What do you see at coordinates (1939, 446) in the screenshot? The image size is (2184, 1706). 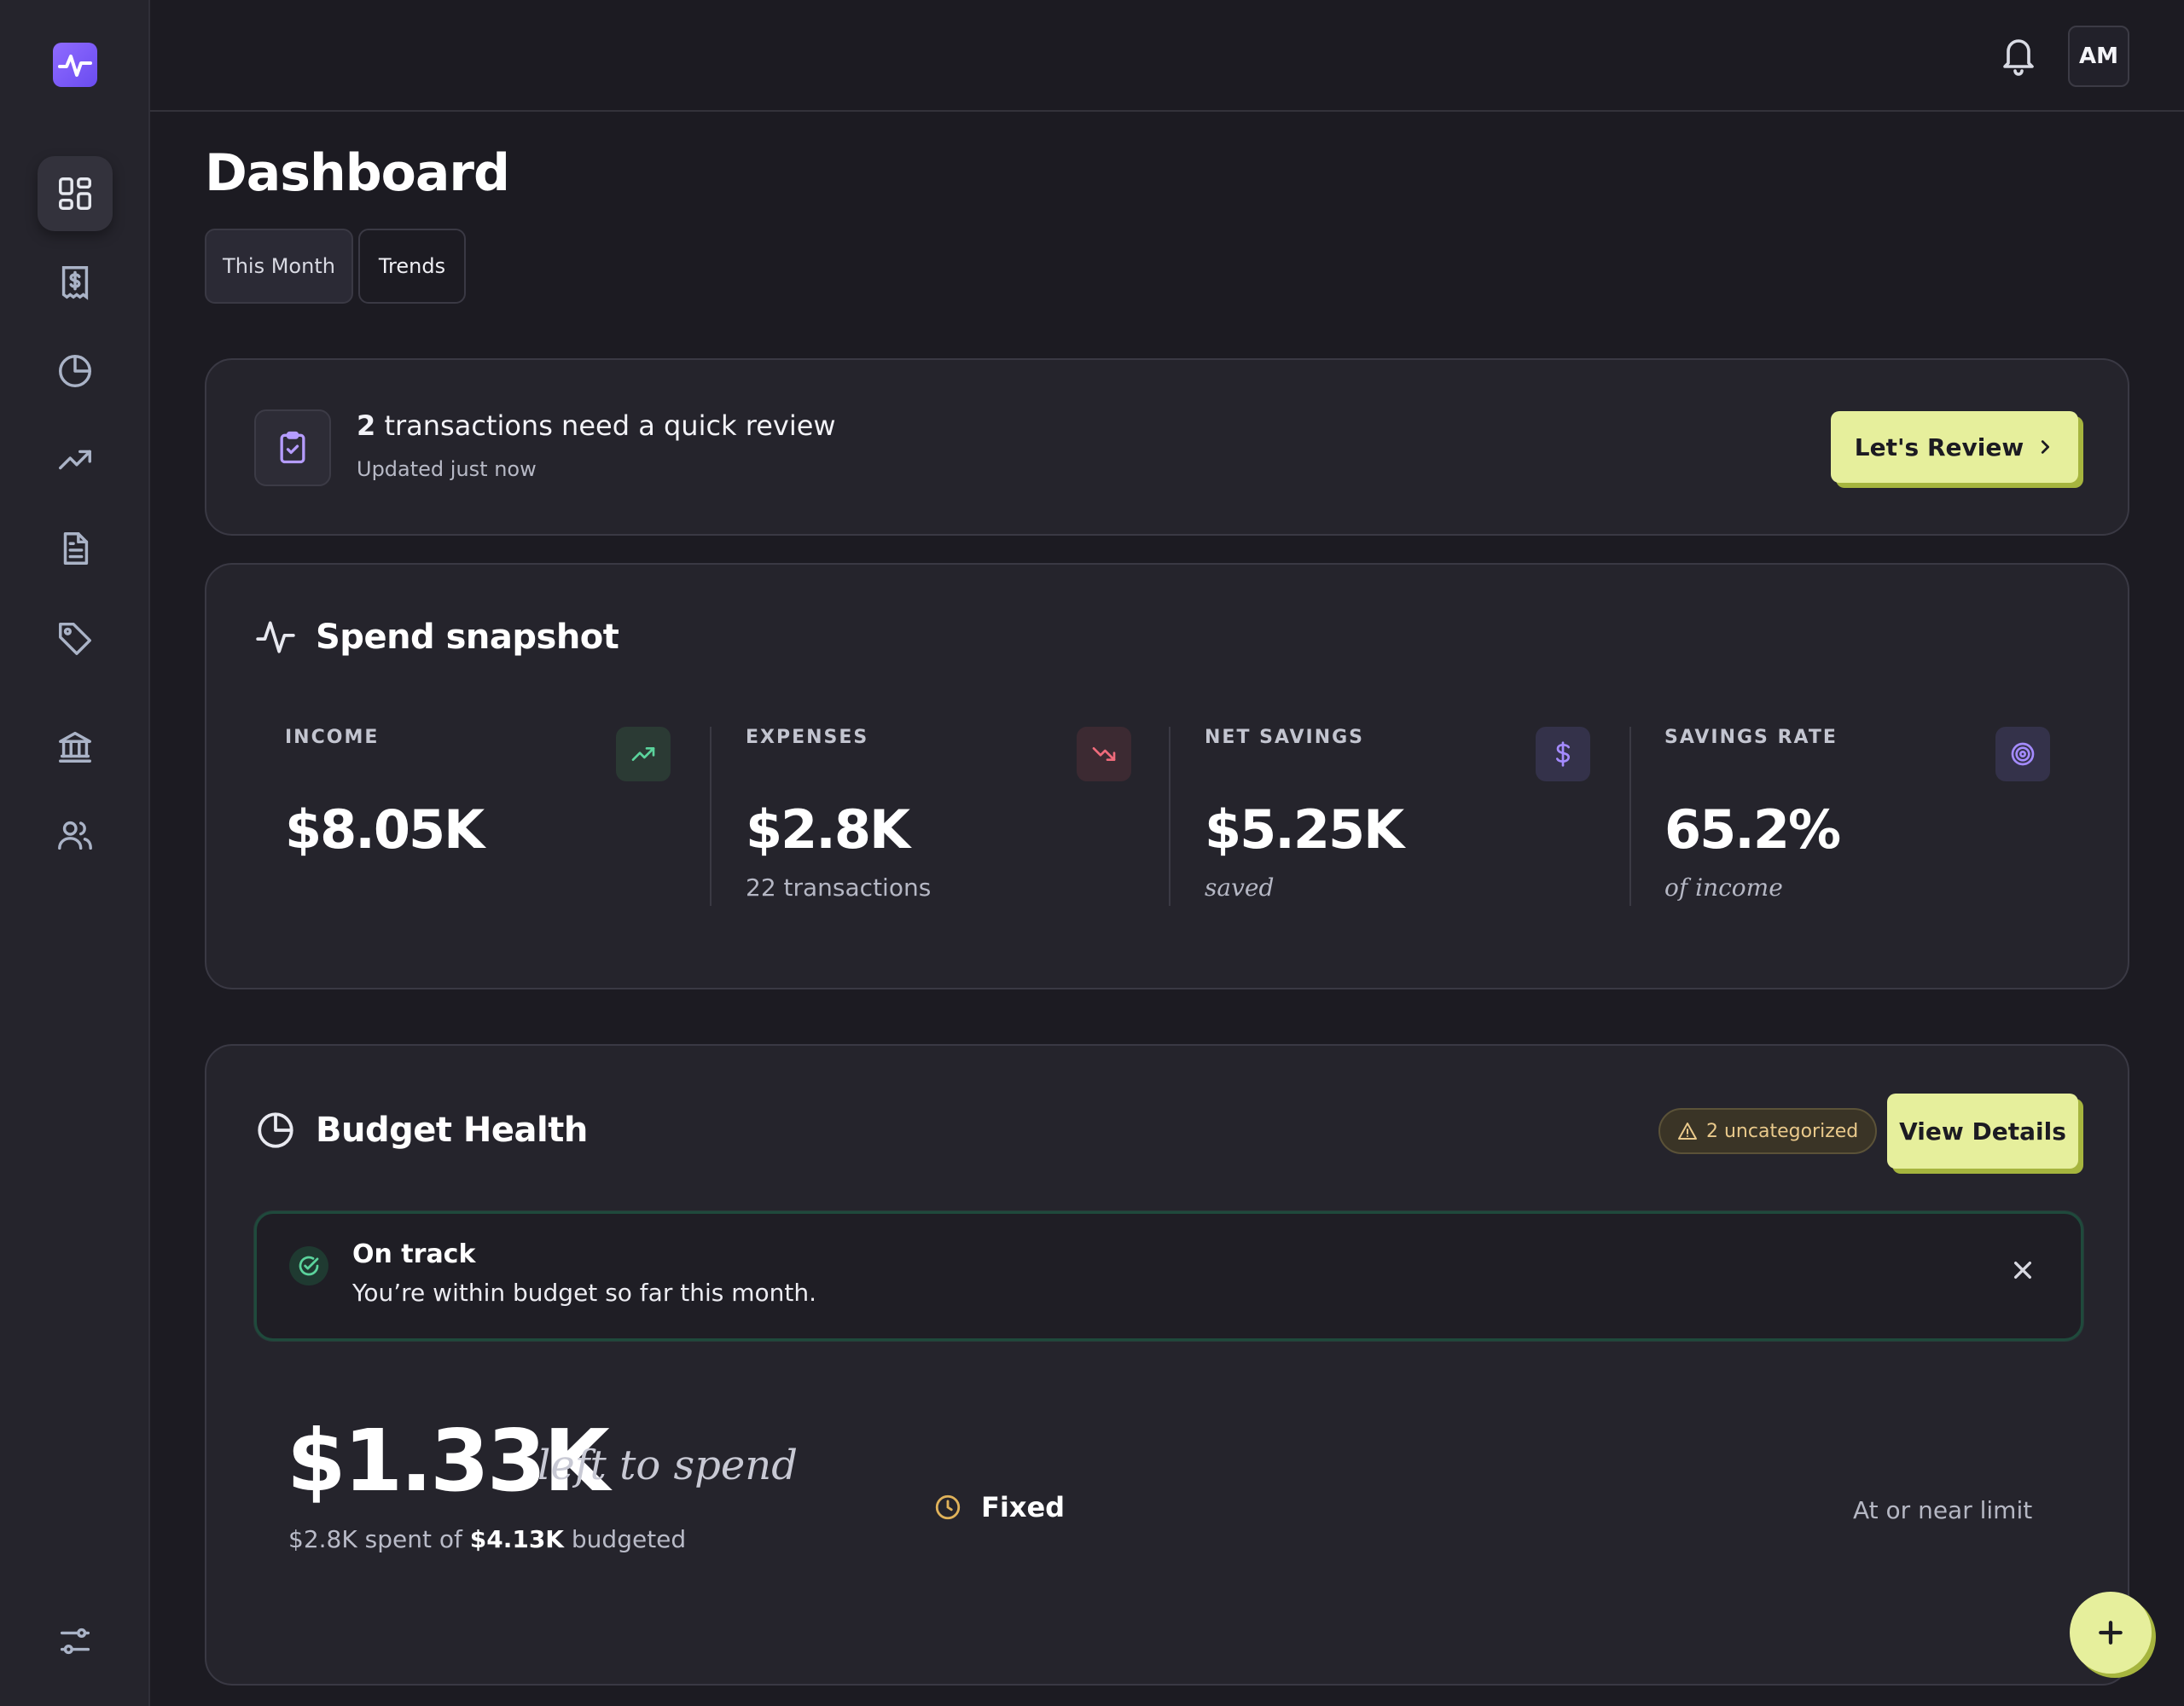 I see `lets-review-label: Let's Review` at bounding box center [1939, 446].